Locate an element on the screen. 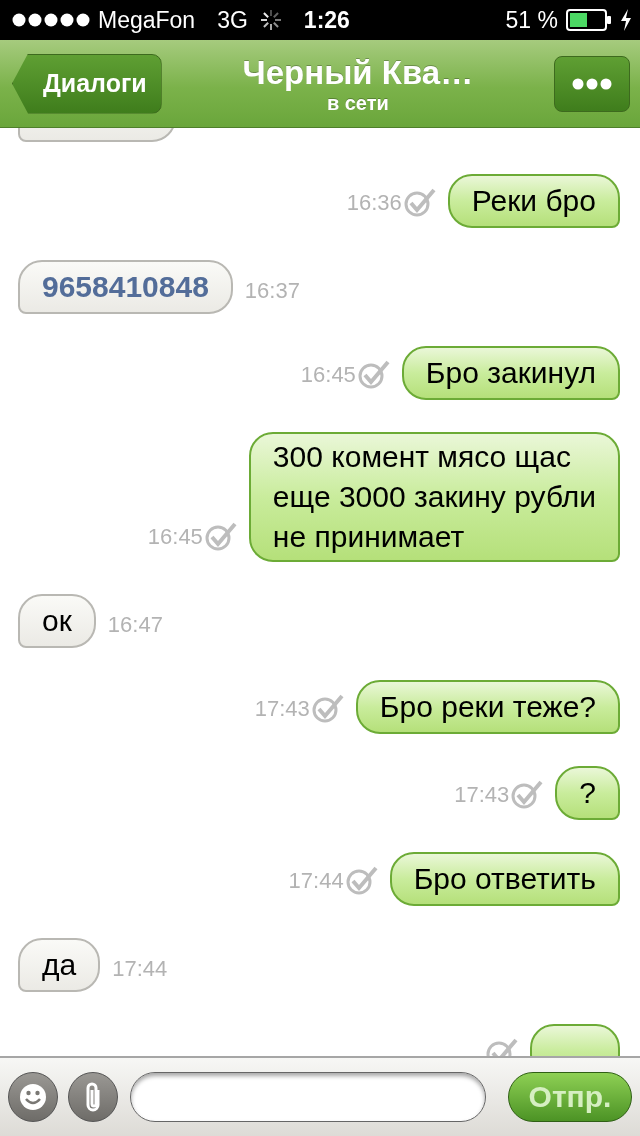 The image size is (640, 1136). battery-icon is located at coordinates (589, 20).